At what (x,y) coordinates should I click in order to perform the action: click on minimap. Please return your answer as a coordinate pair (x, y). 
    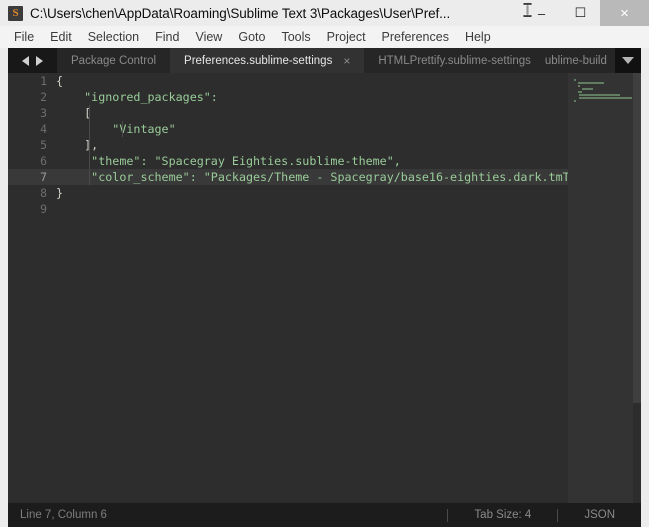
    Looking at the image, I should click on (600, 296).